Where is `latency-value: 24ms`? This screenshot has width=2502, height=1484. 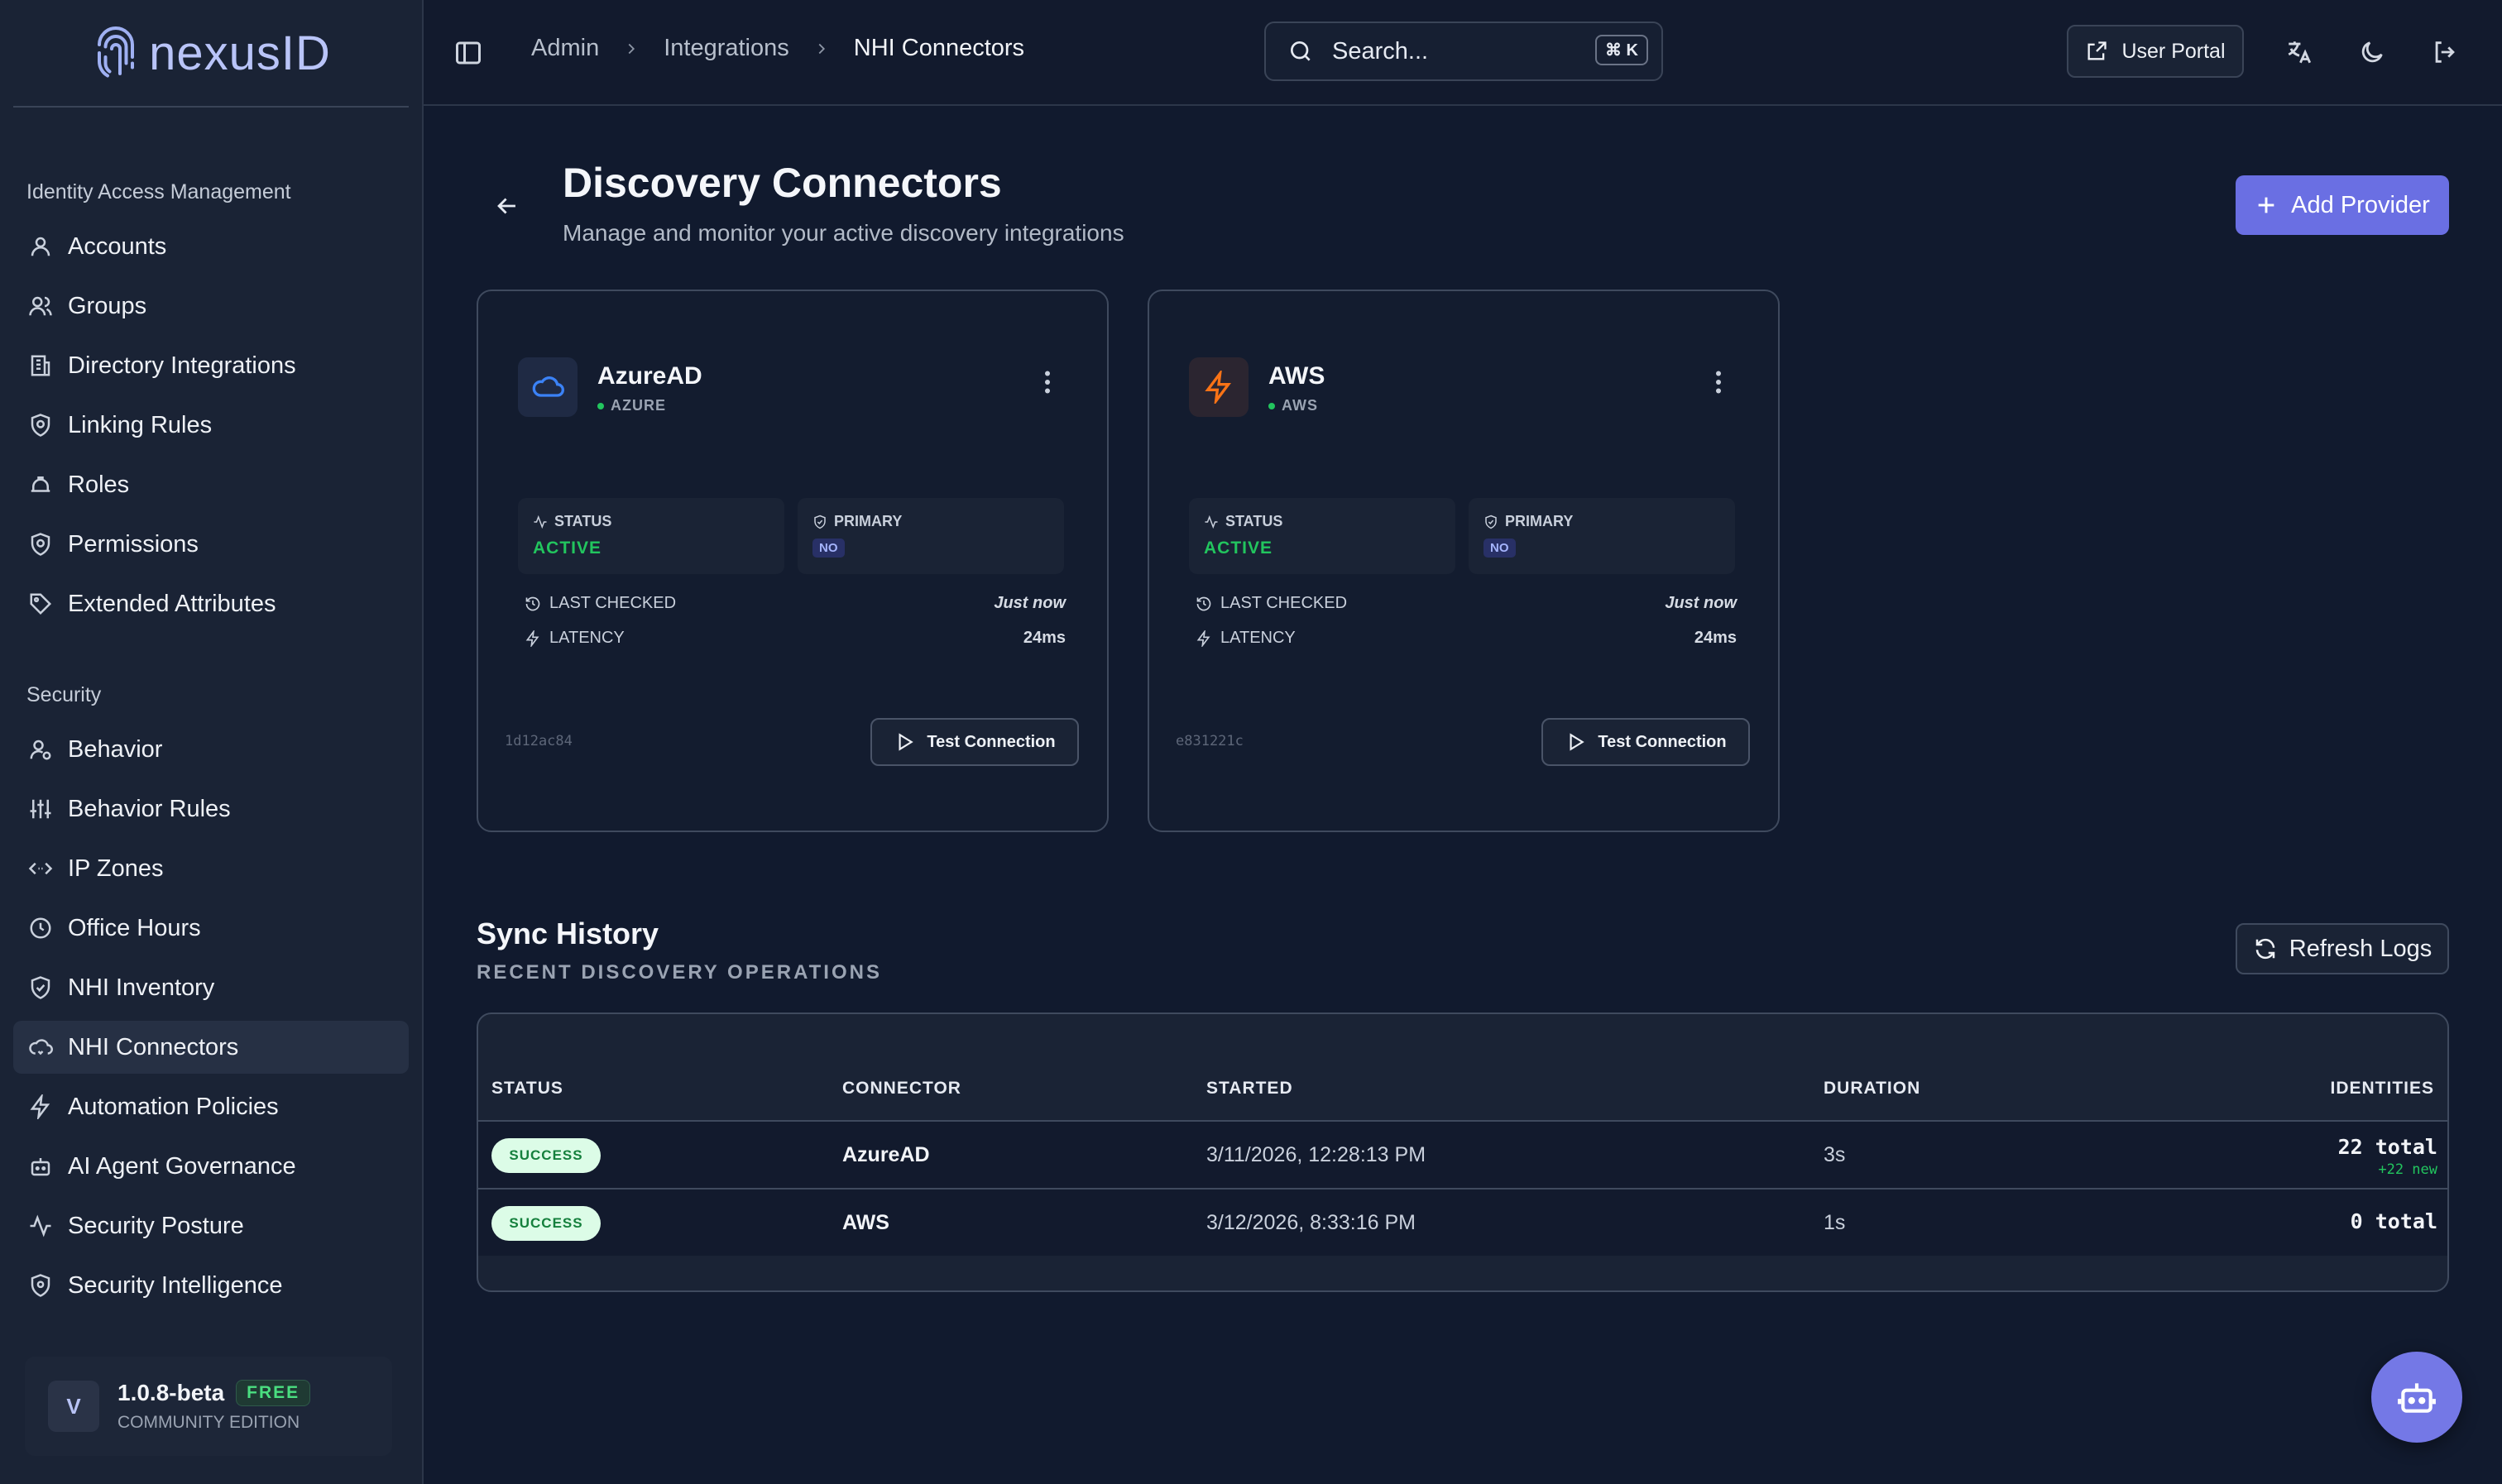
latency-value: 24ms is located at coordinates (1715, 638).